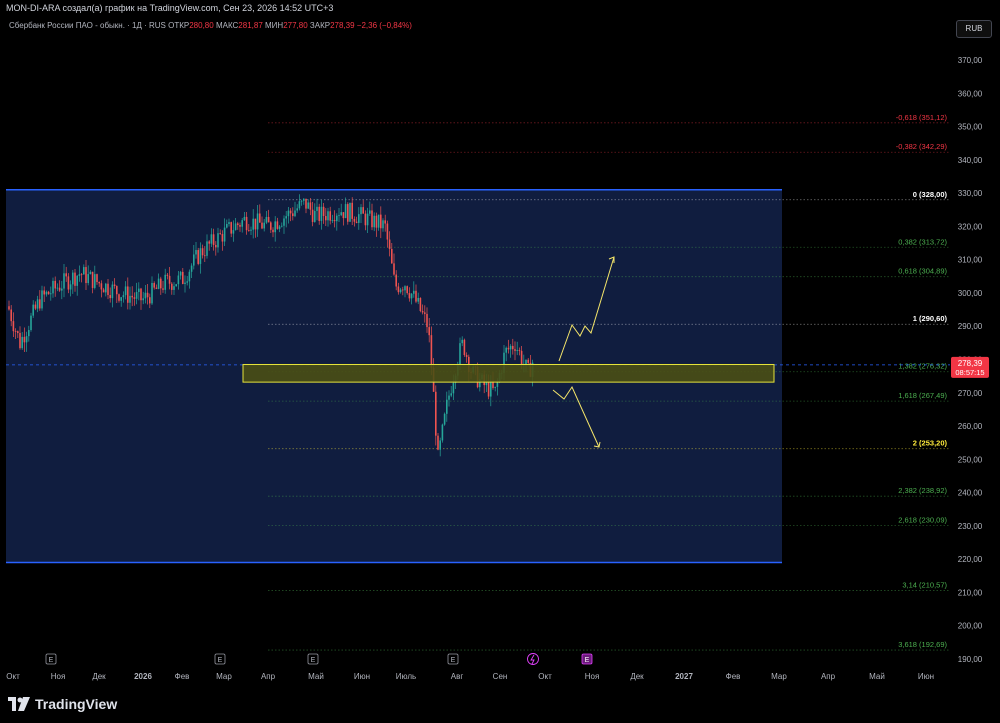  I want to click on price-tick-label: 270,00, so click(970, 393).